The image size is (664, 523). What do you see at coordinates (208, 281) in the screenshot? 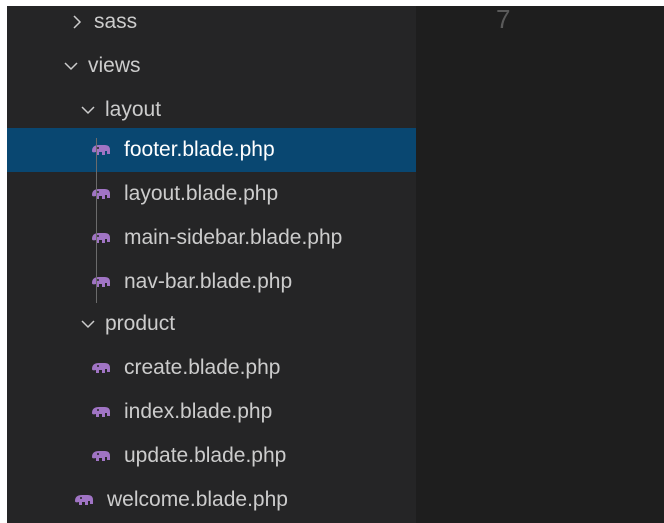
I see `tree-item-label: nav-bar.blade.php` at bounding box center [208, 281].